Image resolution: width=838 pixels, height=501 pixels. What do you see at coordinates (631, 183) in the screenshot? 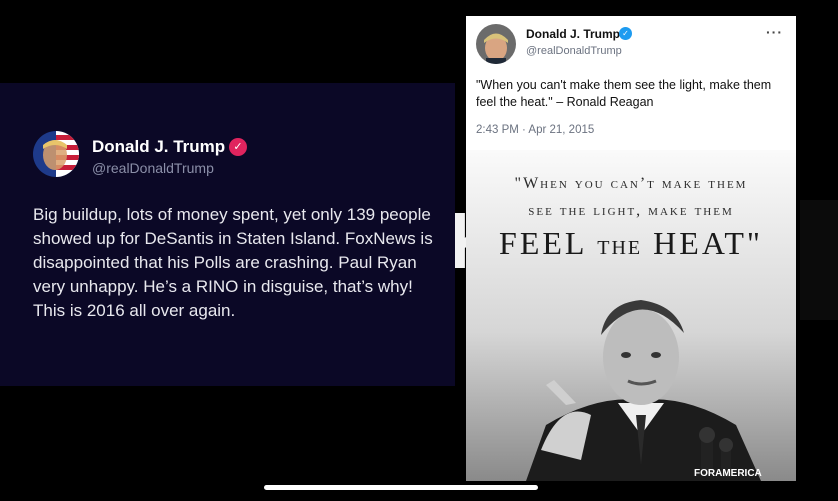
I see `quote-line-1: "When you can’t make them` at bounding box center [631, 183].